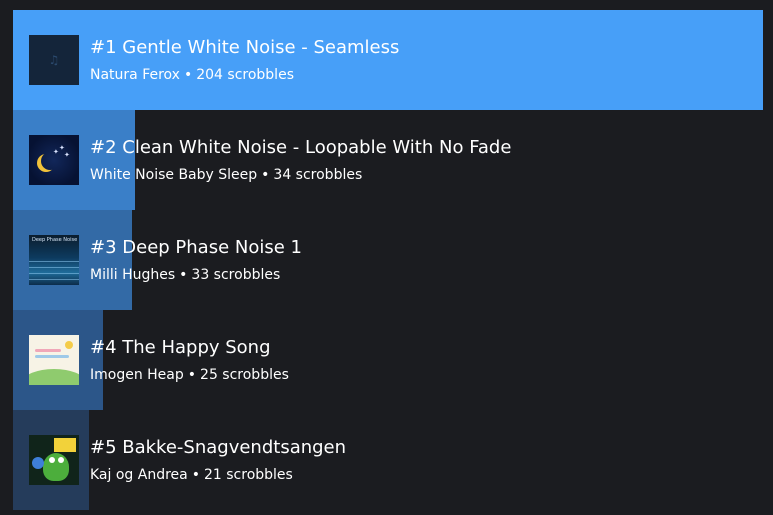 This screenshot has width=773, height=515. What do you see at coordinates (318, 174) in the screenshot?
I see `track-scrobbles-2: 34 scrobbles` at bounding box center [318, 174].